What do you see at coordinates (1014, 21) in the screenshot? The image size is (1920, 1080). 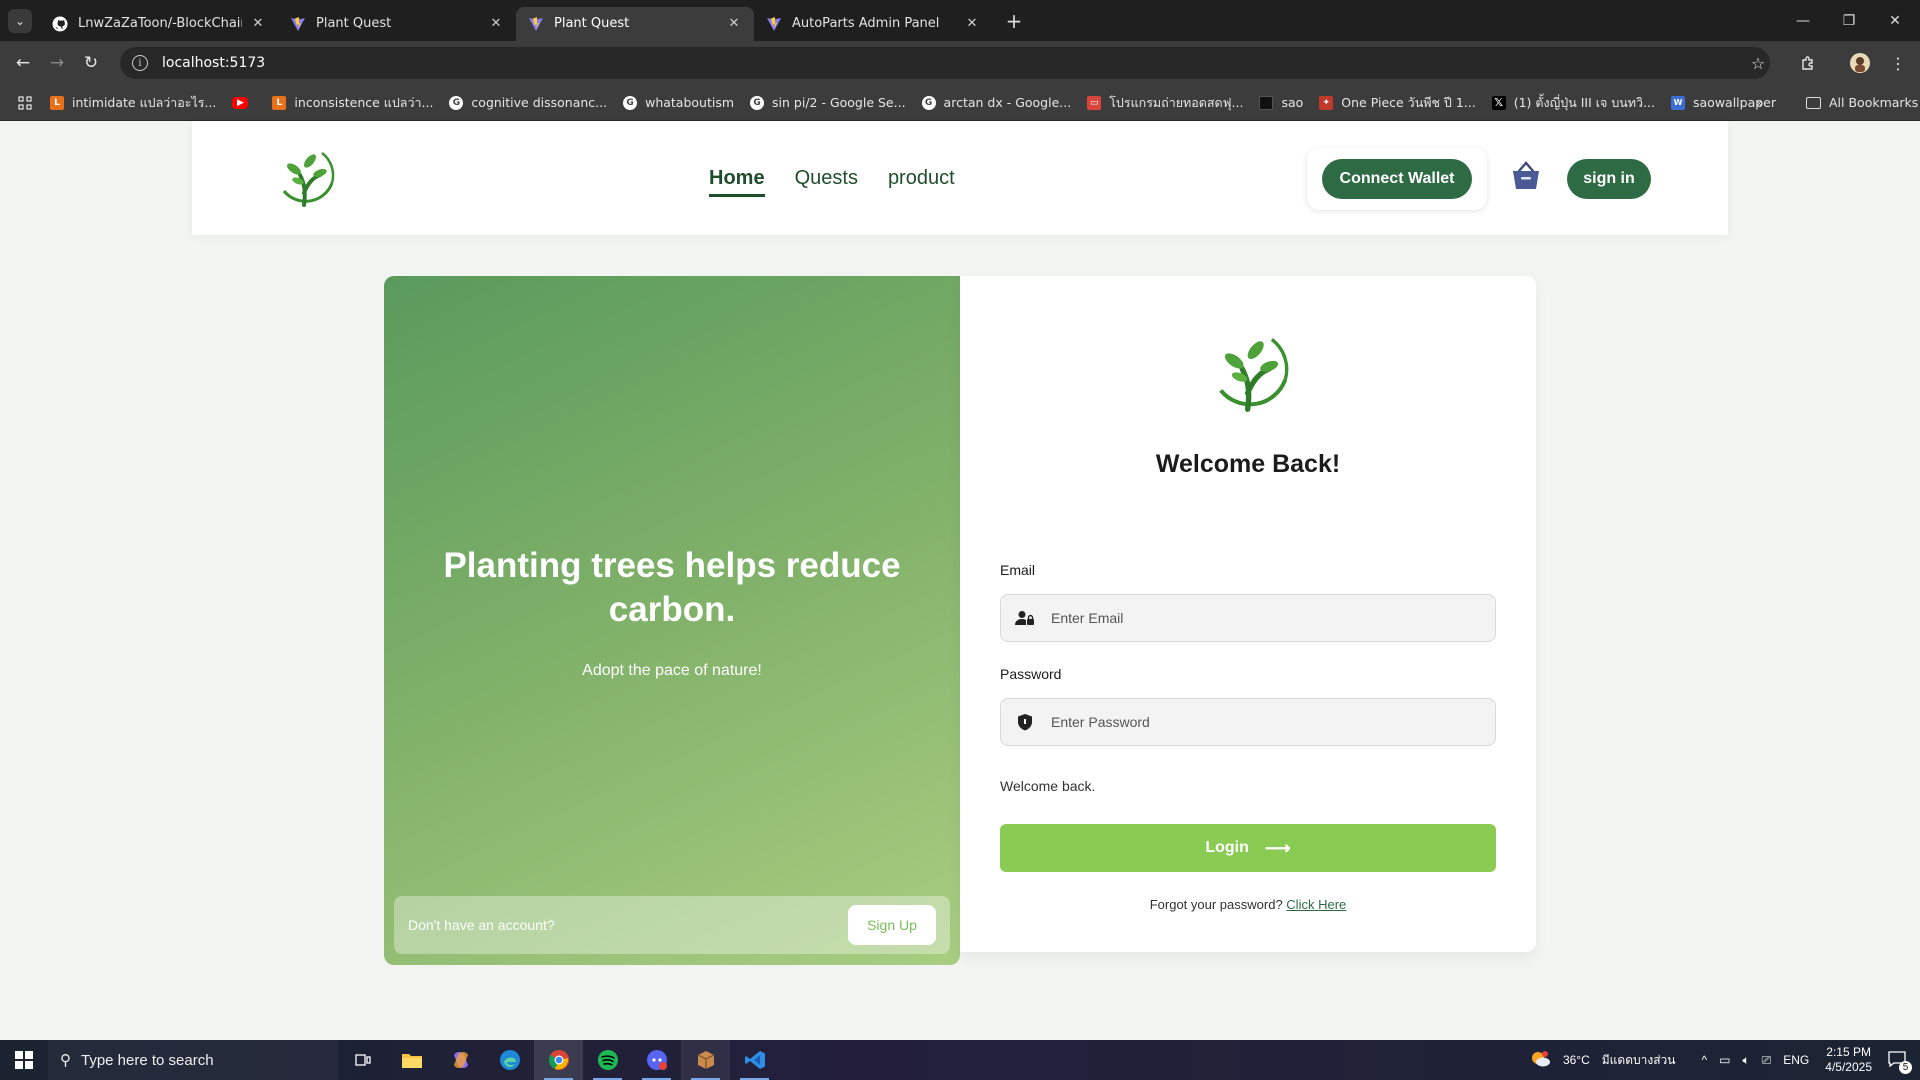 I see `new-tab-plus-icon: +` at bounding box center [1014, 21].